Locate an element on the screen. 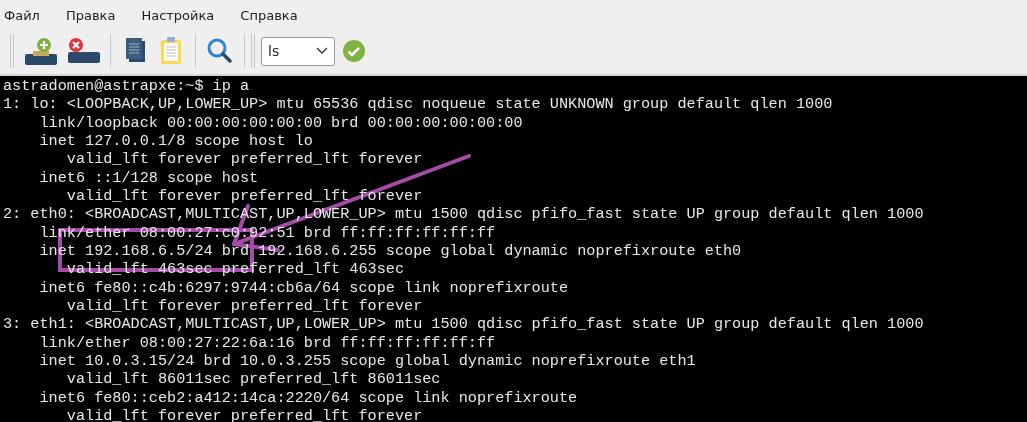  menu-item: Настройка is located at coordinates (181, 14).